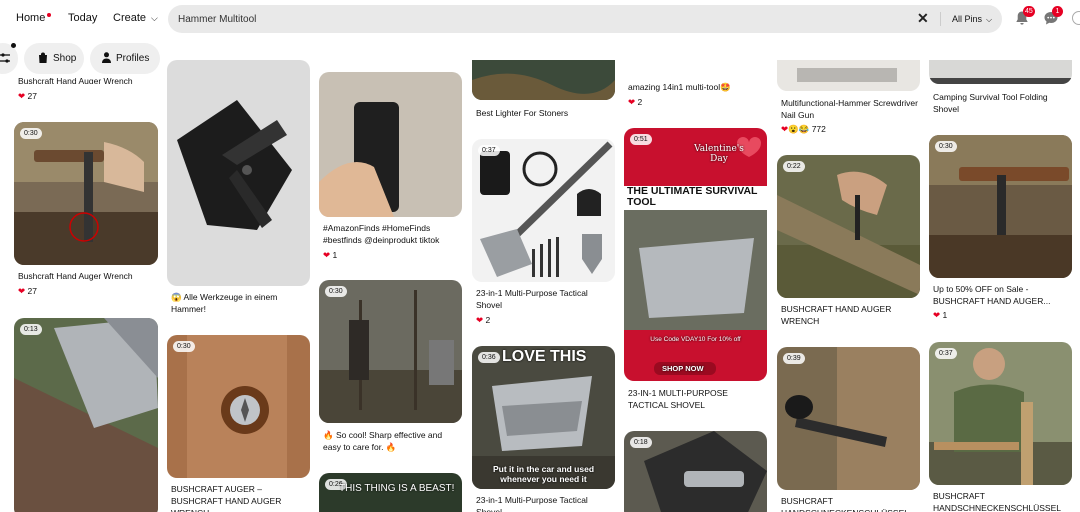 The width and height of the screenshot is (1080, 512). I want to click on search-divider, so click(940, 19).